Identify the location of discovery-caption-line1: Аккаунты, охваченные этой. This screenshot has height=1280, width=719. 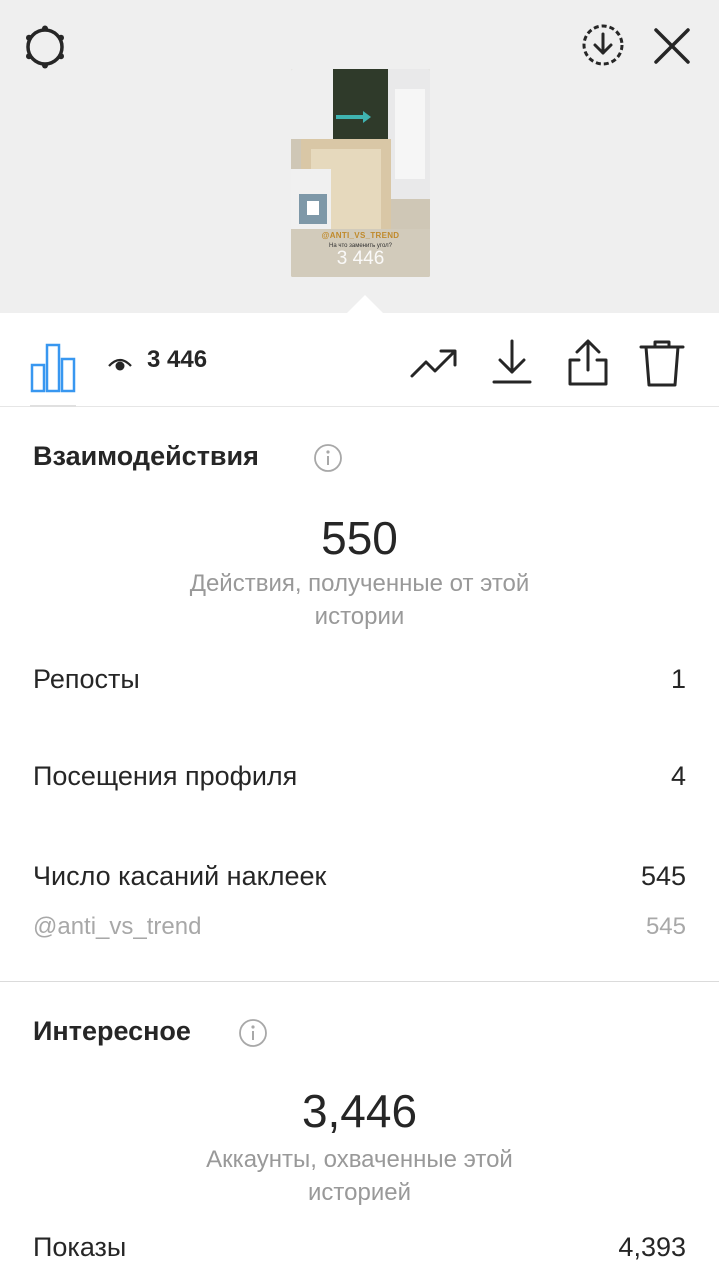
(359, 1159).